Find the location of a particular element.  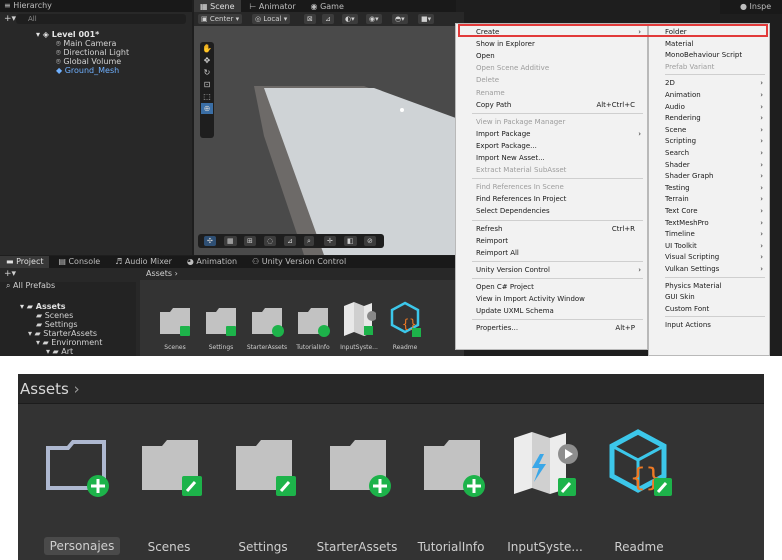

hierarchy-item-level: ▾ ◈ Level 001* is located at coordinates (67, 34).